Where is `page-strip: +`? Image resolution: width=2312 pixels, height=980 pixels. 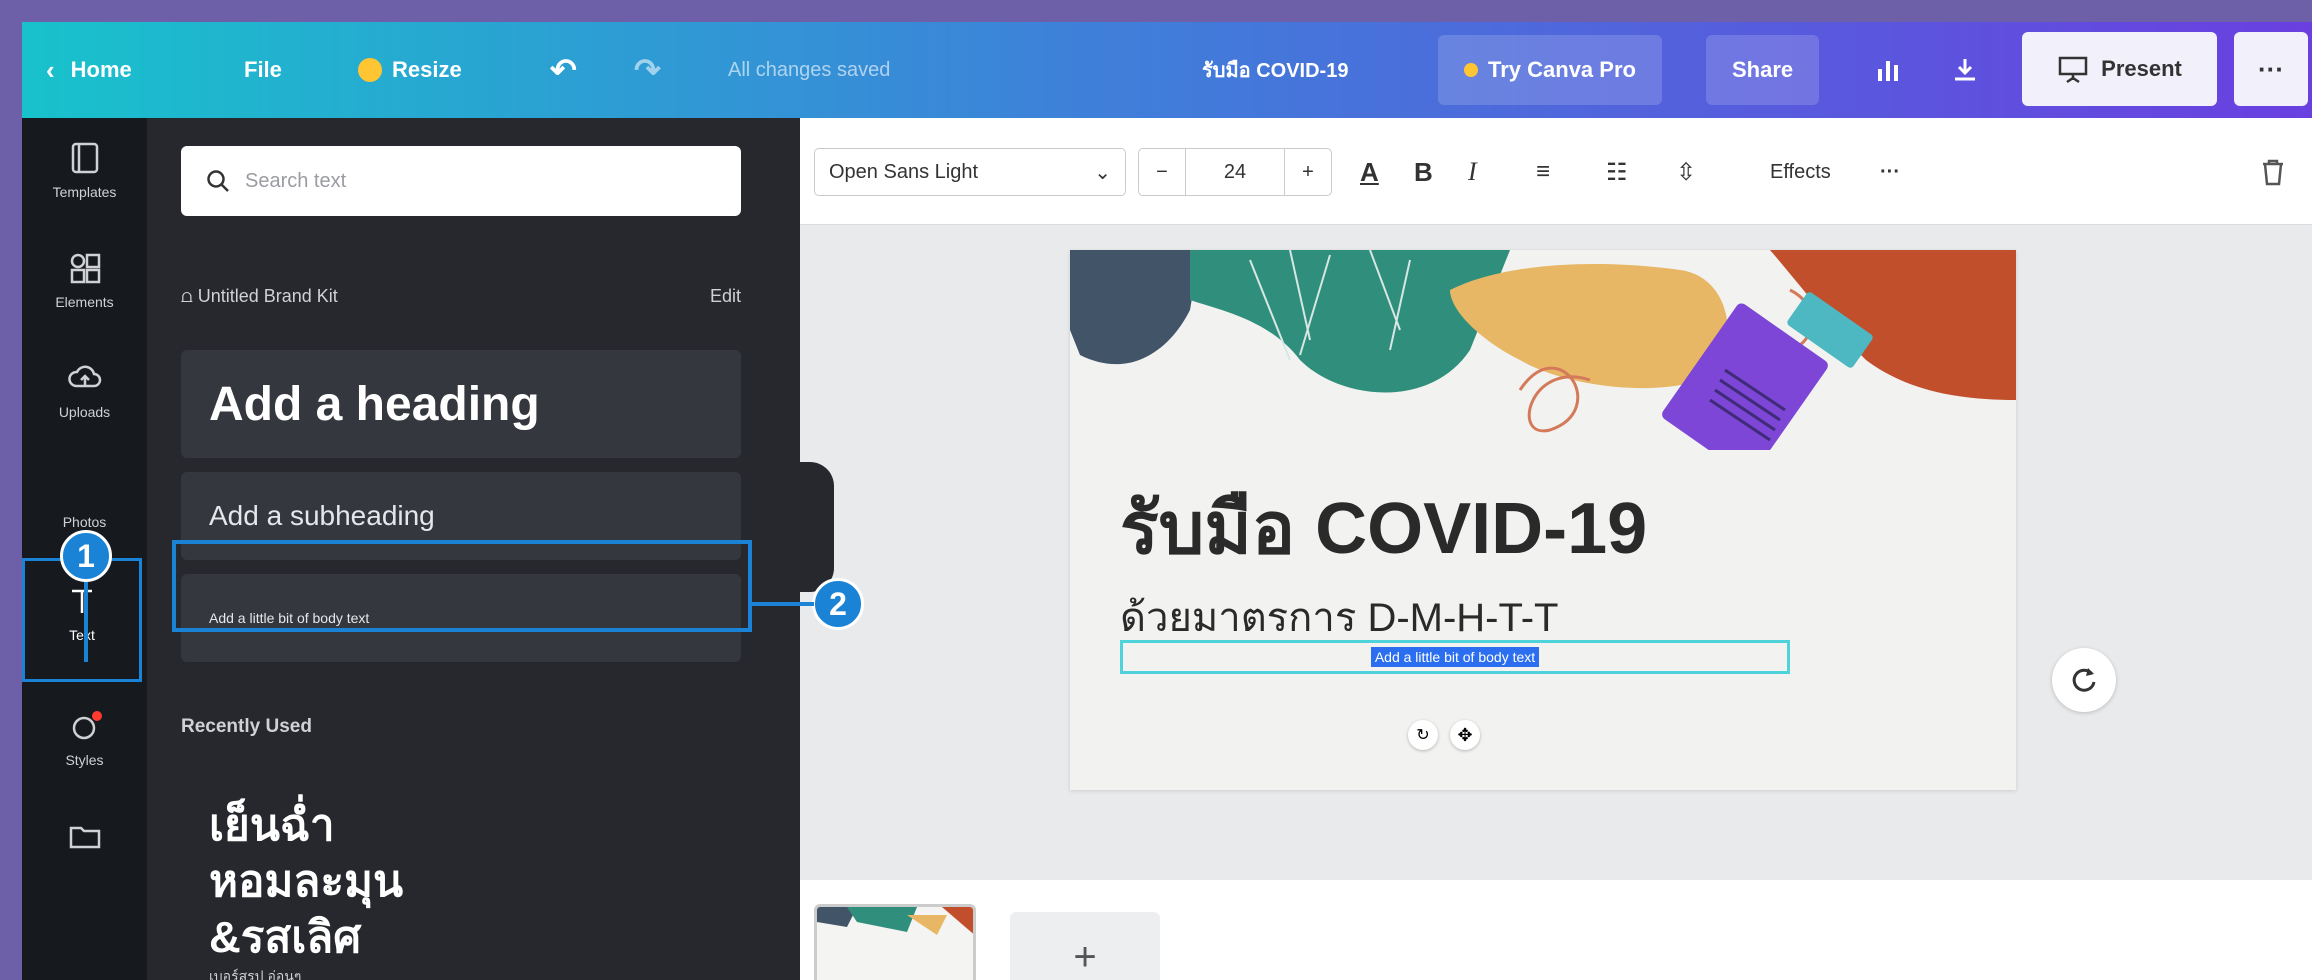 page-strip: + is located at coordinates (1556, 930).